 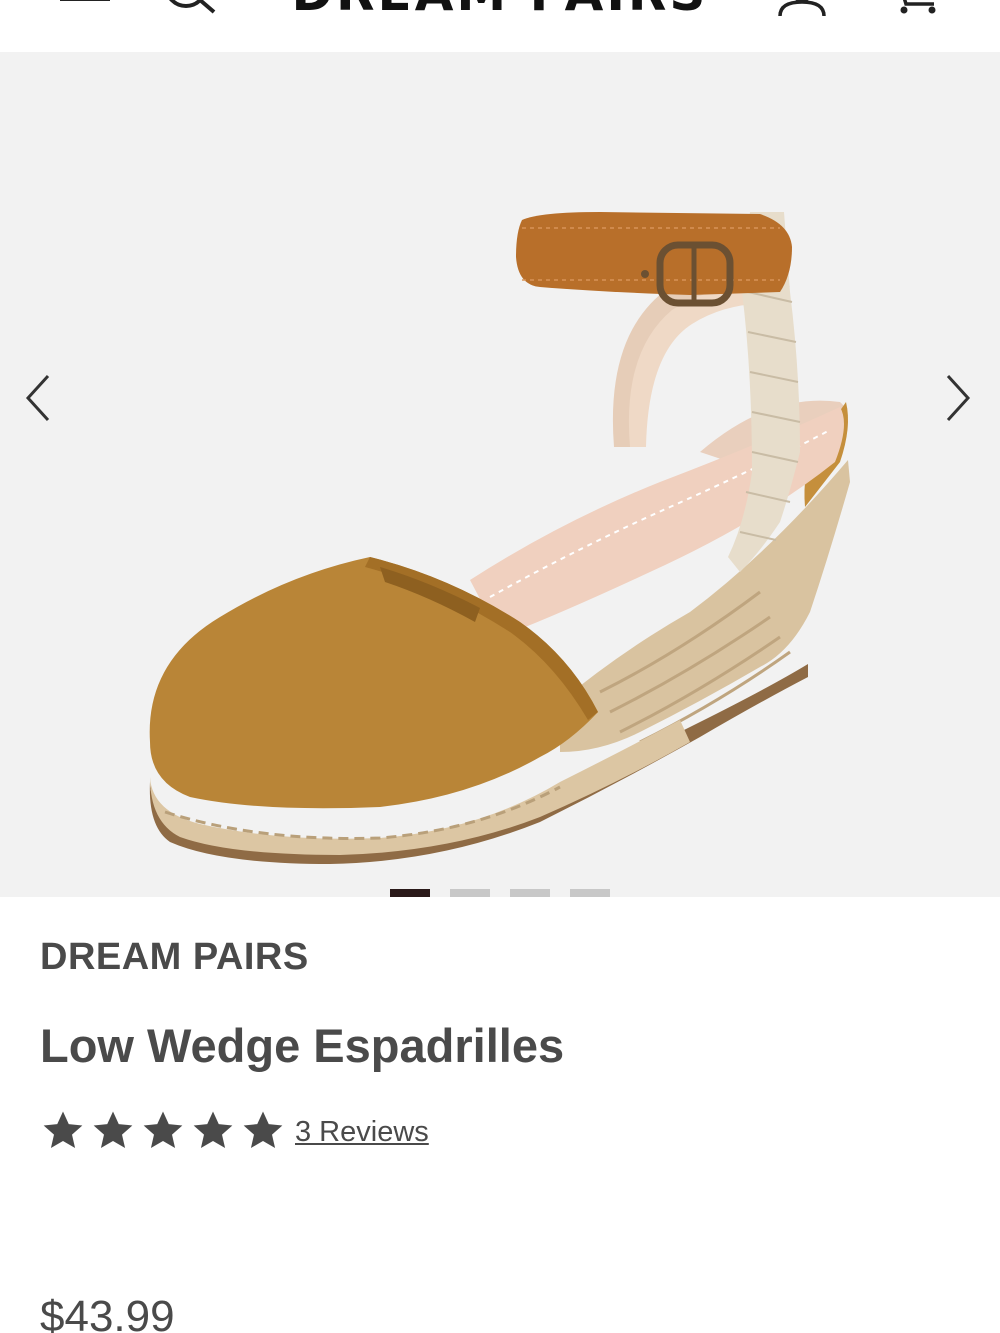 I want to click on product-brand: DREAM PAIRS, so click(x=174, y=957).